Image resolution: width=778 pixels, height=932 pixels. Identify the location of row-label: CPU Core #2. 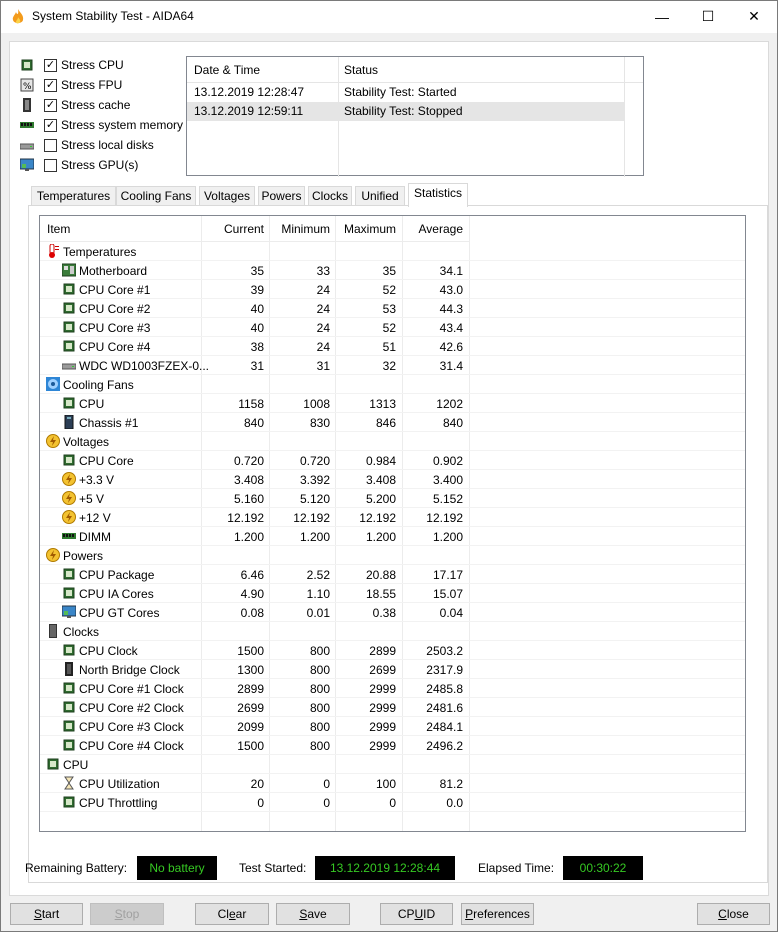
(115, 309).